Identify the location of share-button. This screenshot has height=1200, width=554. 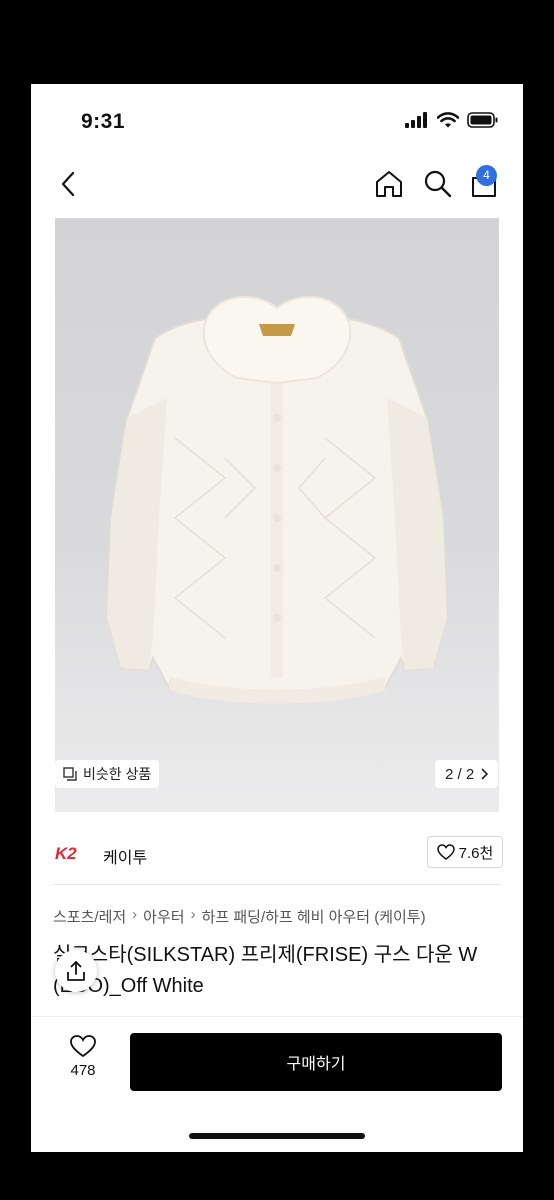
(76, 971).